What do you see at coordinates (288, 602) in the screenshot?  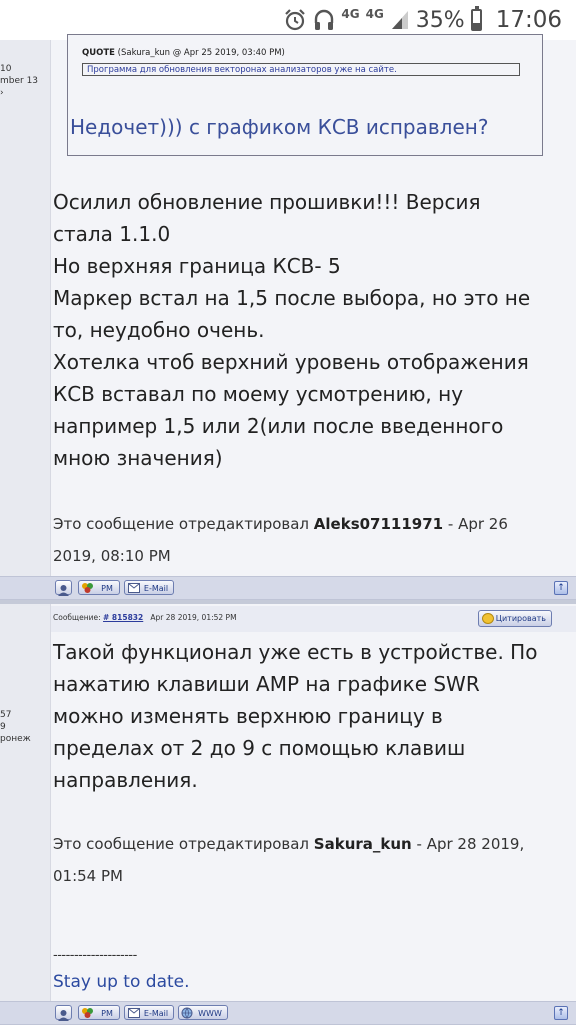 I see `post-divider` at bounding box center [288, 602].